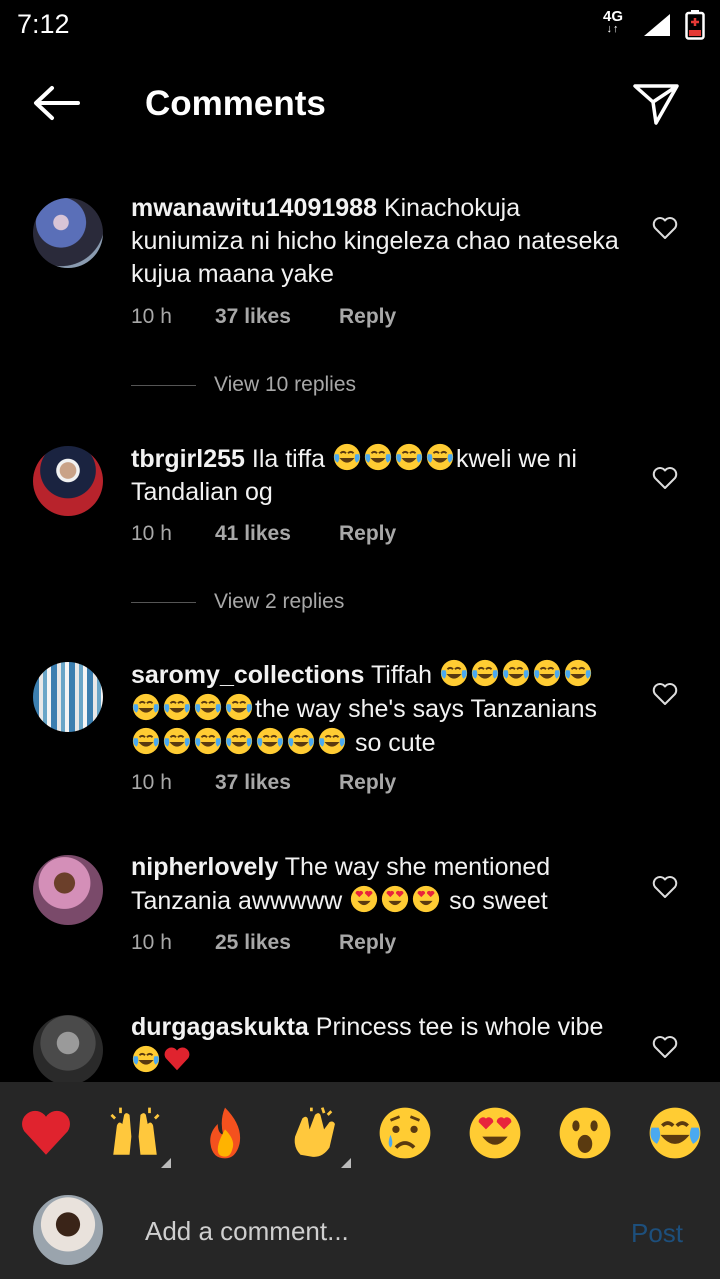 This screenshot has height=1279, width=720. What do you see at coordinates (292, 459) in the screenshot?
I see `comment-body-part: Ila tiffa` at bounding box center [292, 459].